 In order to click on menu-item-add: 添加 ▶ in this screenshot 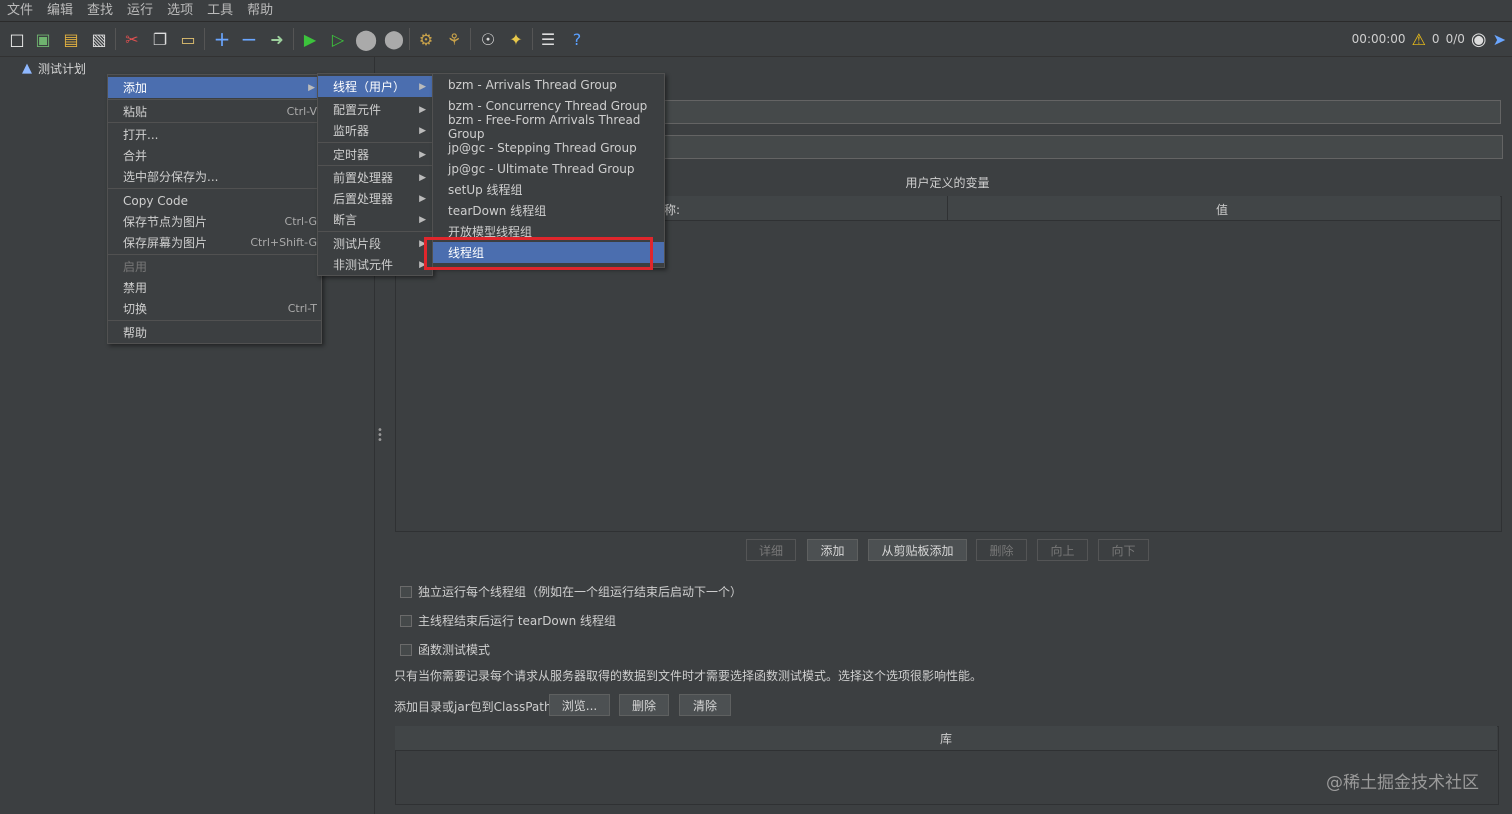, I will do `click(214, 87)`.